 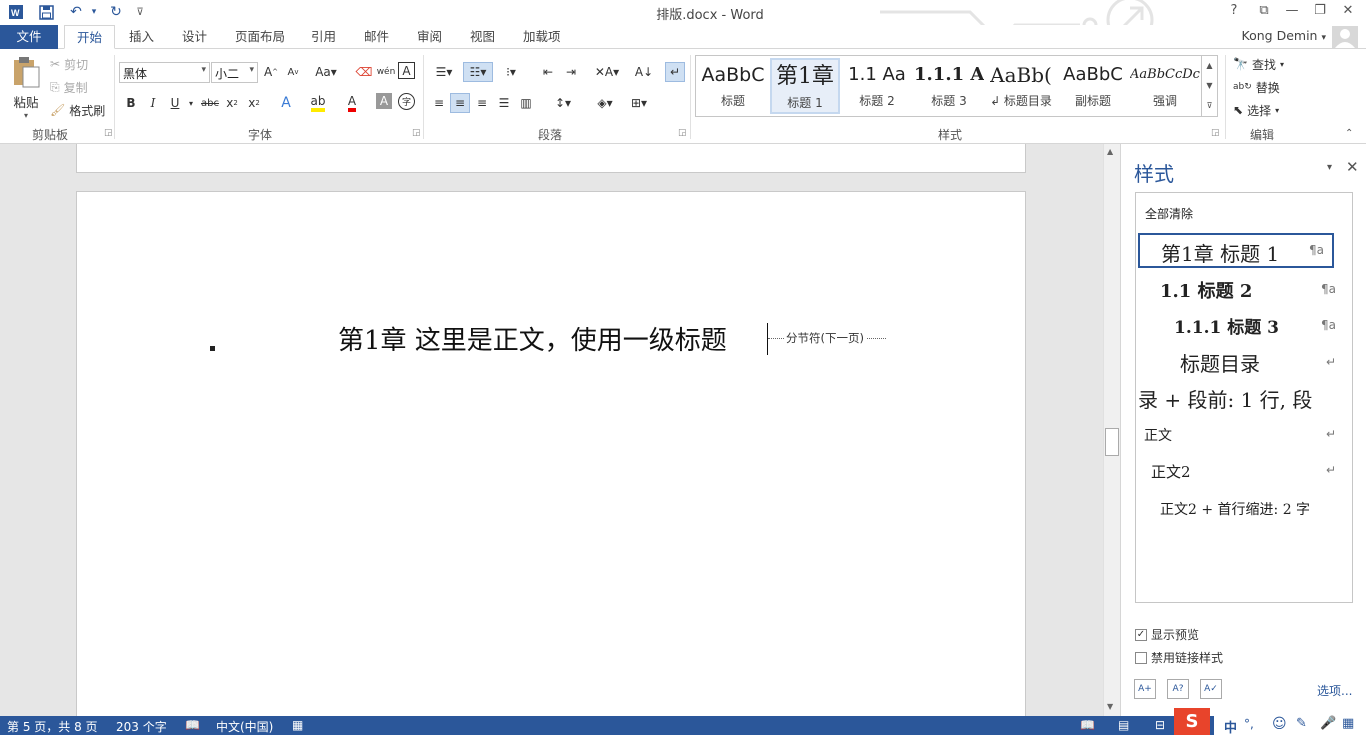 What do you see at coordinates (439, 103) in the screenshot?
I see `align-left-icon: ≡` at bounding box center [439, 103].